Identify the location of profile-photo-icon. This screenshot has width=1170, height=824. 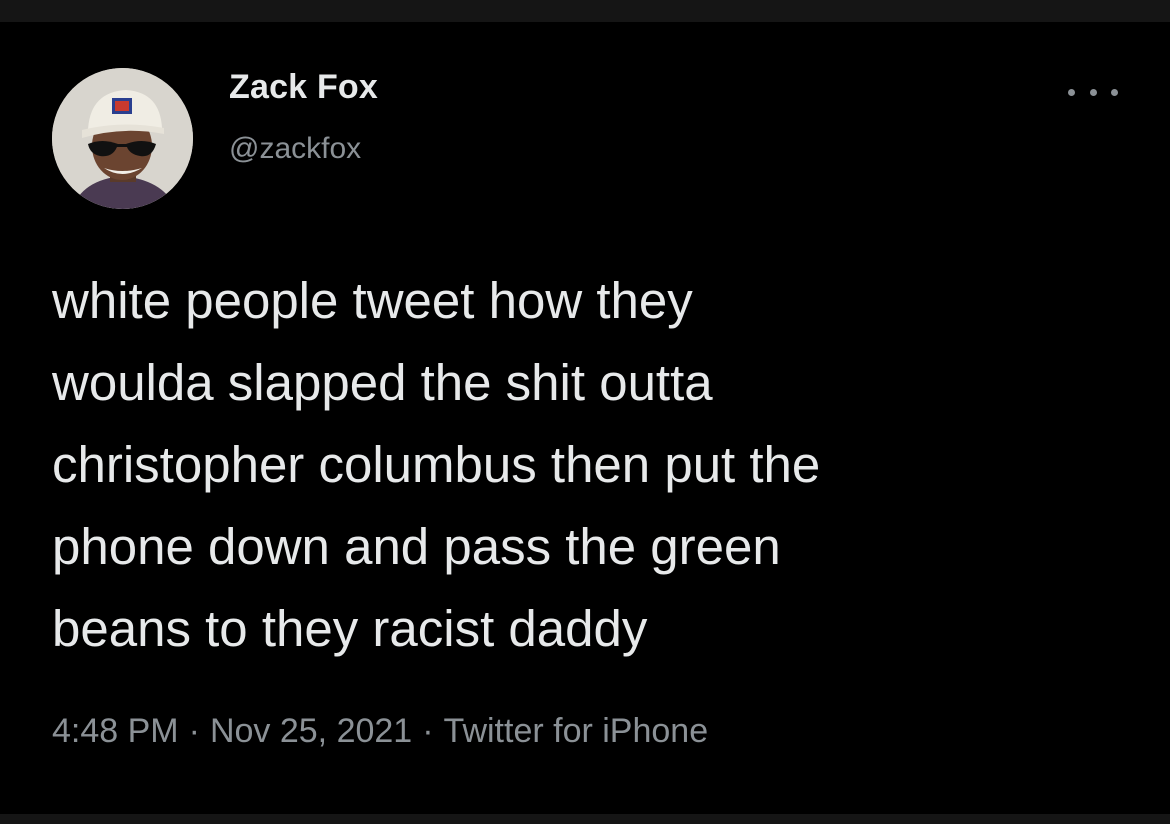
(122, 138).